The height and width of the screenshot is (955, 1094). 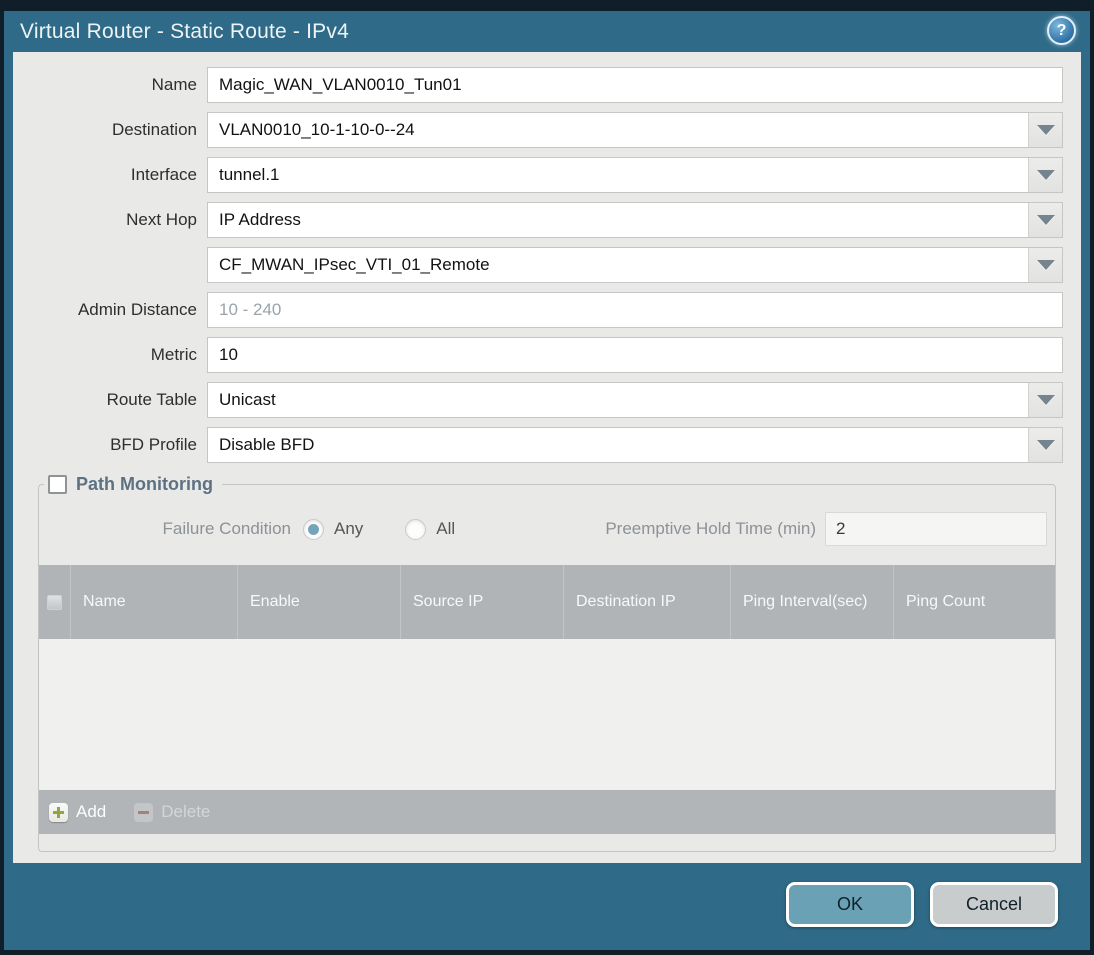 I want to click on field-row-admin-distance: Admin Distance, so click(x=538, y=310).